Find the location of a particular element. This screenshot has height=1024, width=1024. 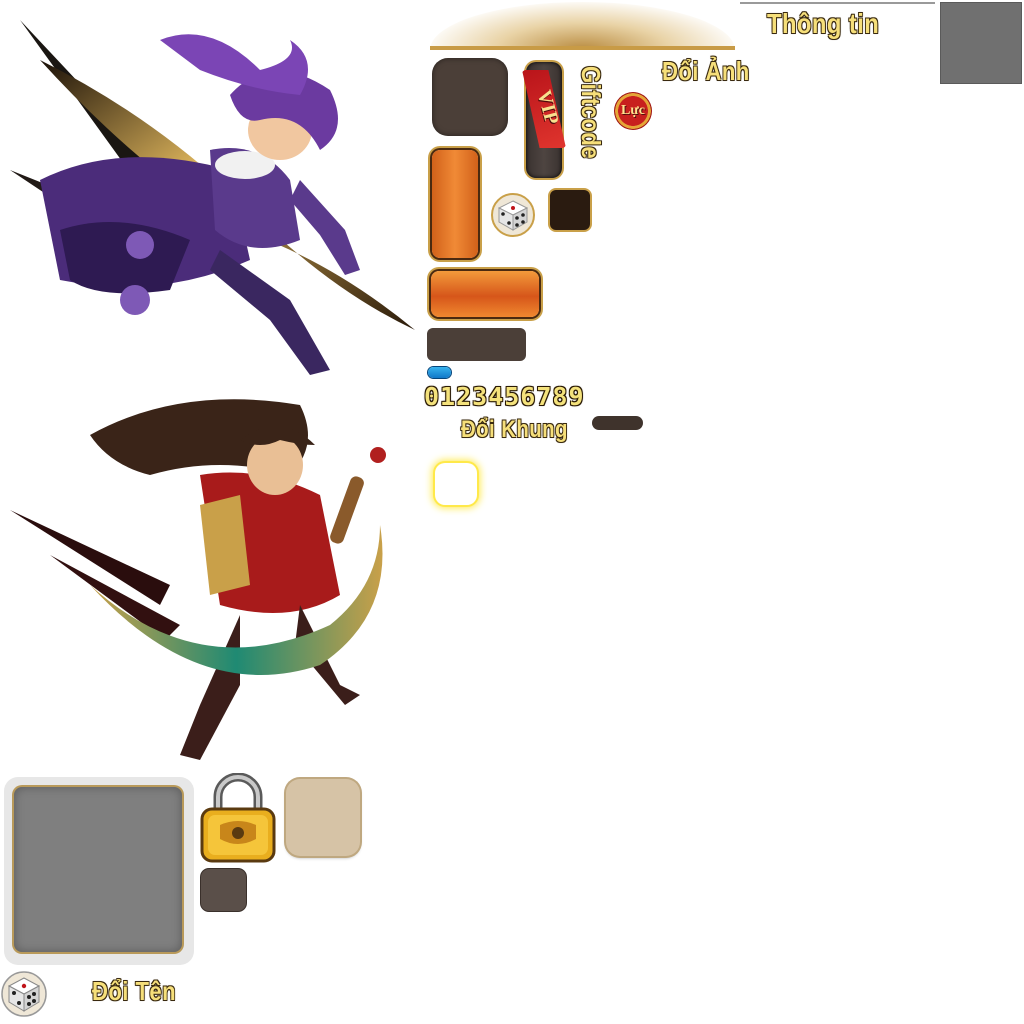

small-dark-slot is located at coordinates (223, 890).